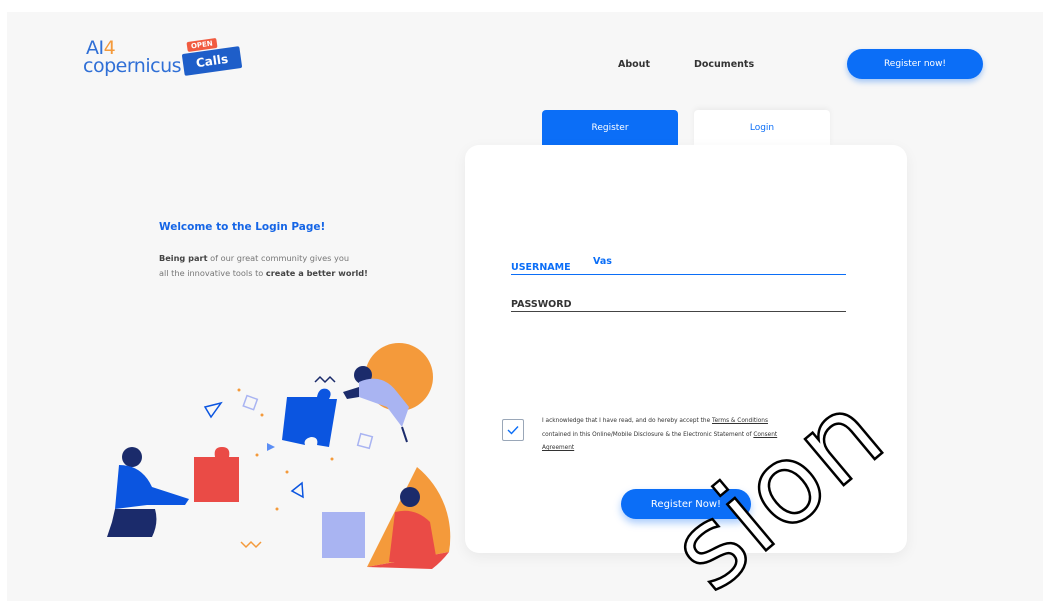 The image size is (1050, 601). Describe the element at coordinates (278, 258) in the screenshot. I see `welcome-text-1: of our great community gives you` at that location.